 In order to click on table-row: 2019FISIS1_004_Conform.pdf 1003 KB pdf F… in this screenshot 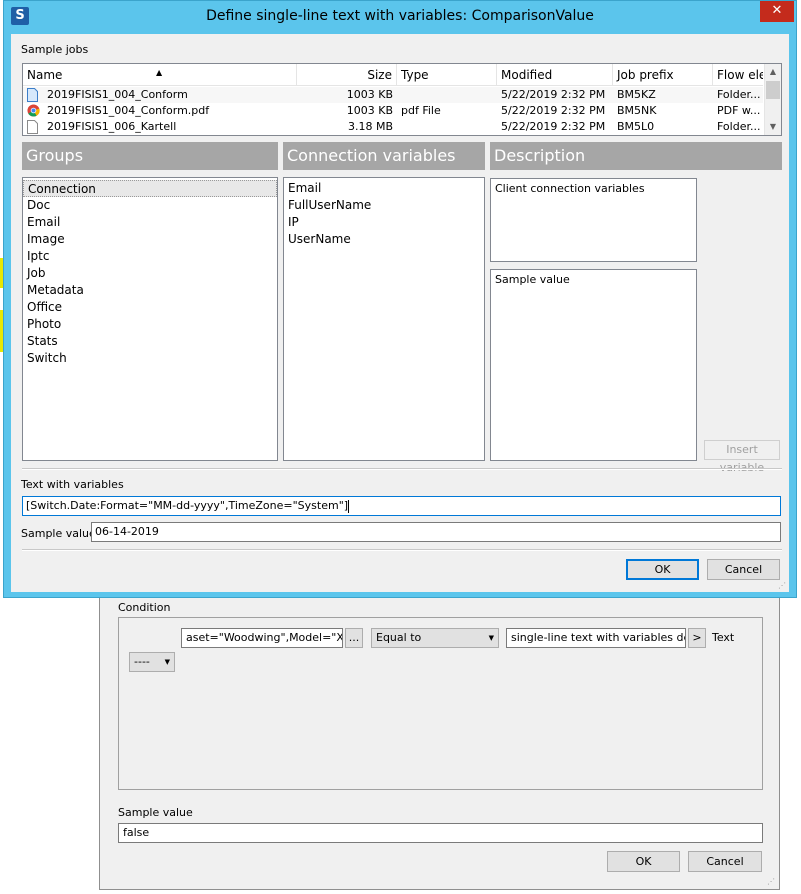, I will do `click(393, 111)`.